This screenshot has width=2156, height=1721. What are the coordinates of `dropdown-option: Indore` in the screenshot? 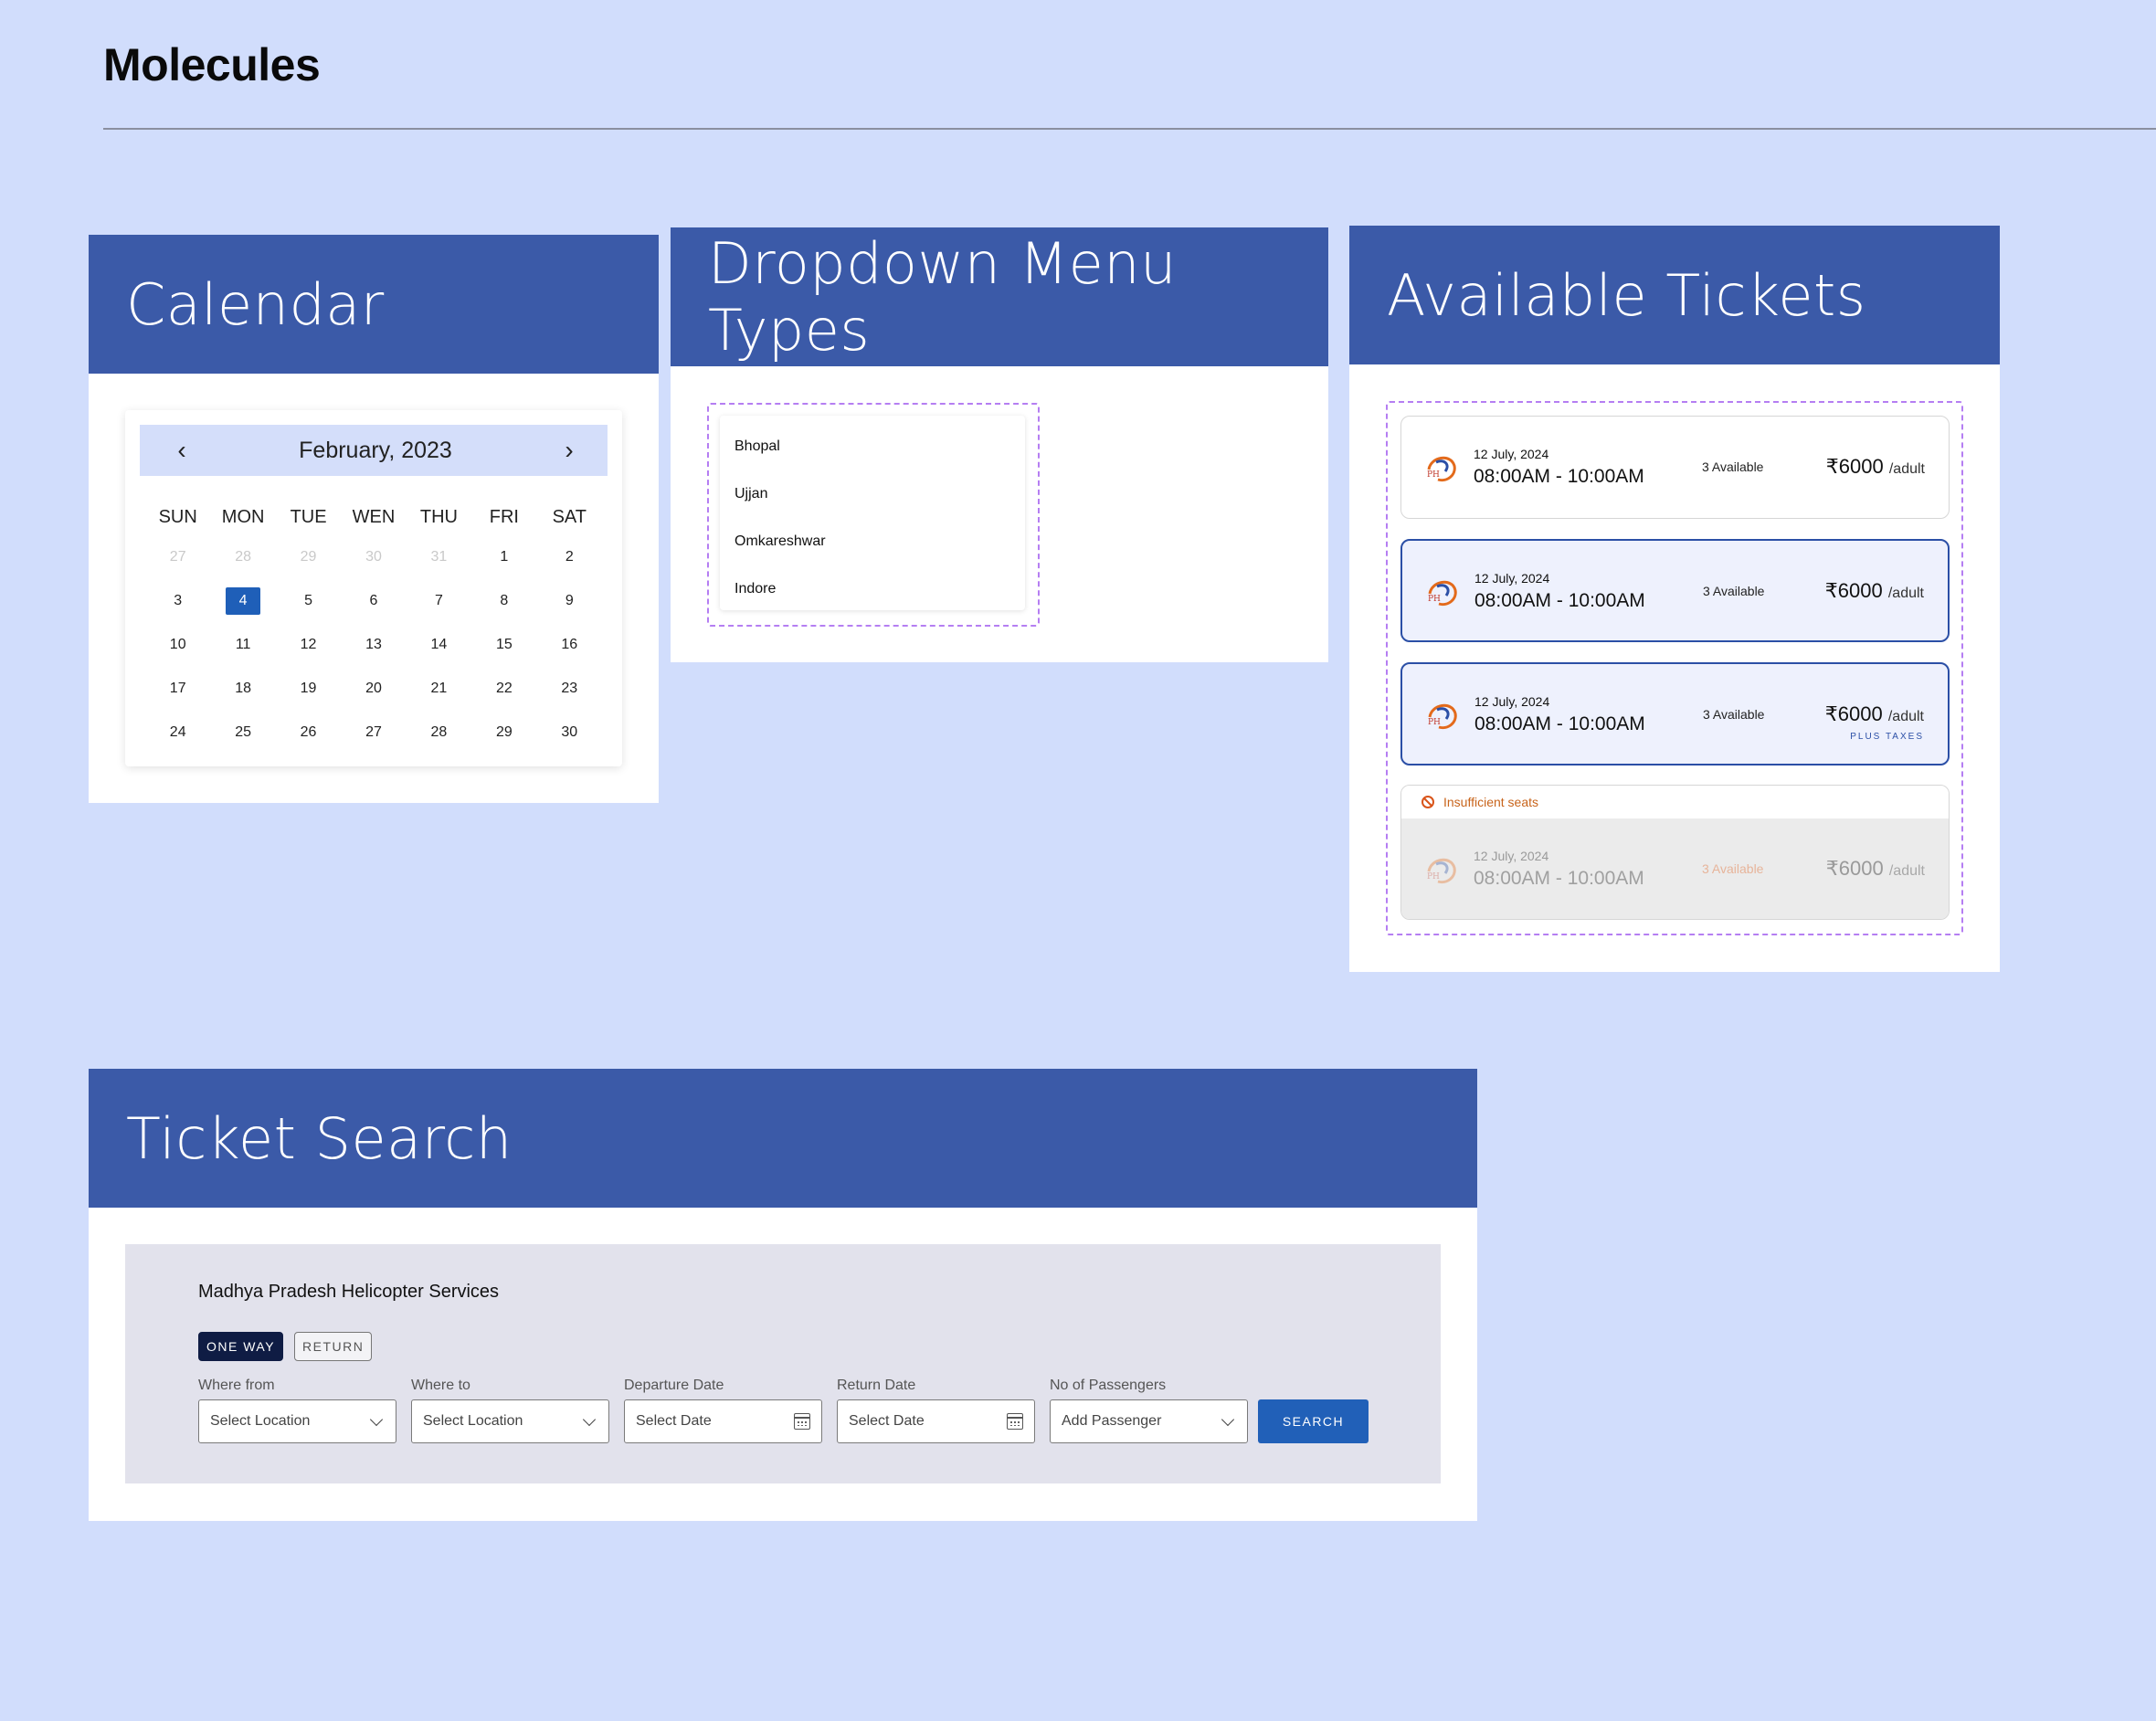 It's located at (872, 600).